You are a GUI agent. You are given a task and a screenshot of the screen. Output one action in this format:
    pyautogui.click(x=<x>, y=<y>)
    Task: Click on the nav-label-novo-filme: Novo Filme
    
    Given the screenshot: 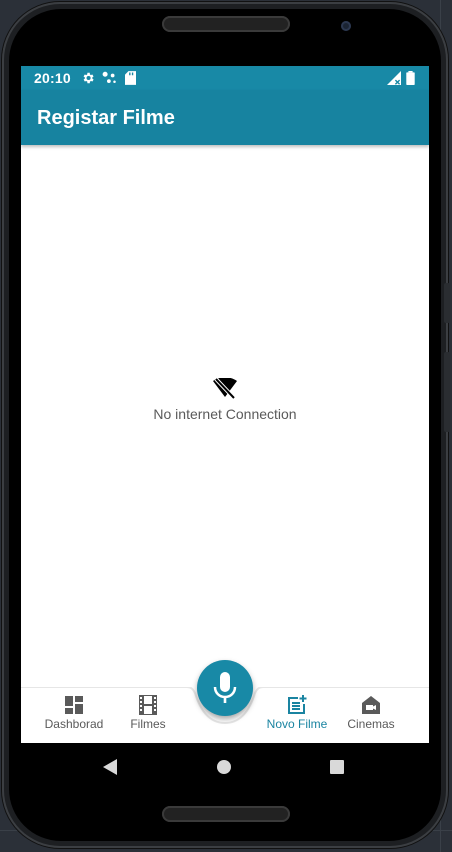 What is the action you would take?
    pyautogui.click(x=297, y=724)
    